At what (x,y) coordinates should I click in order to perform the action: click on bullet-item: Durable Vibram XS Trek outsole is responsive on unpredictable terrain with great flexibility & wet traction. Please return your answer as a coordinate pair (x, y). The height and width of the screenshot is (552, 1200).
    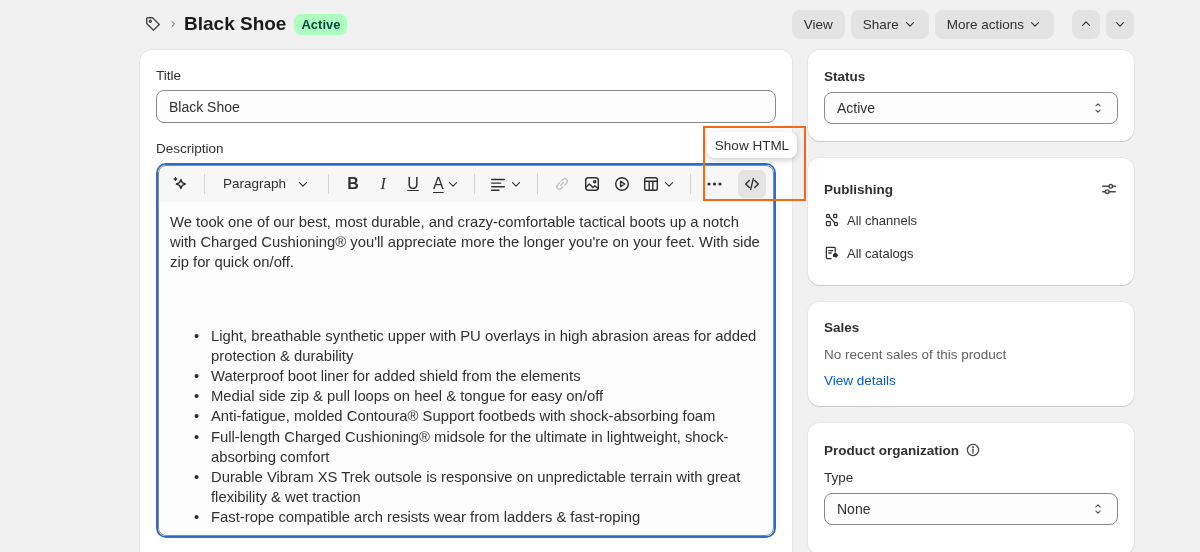
    Looking at the image, I should click on (476, 488).